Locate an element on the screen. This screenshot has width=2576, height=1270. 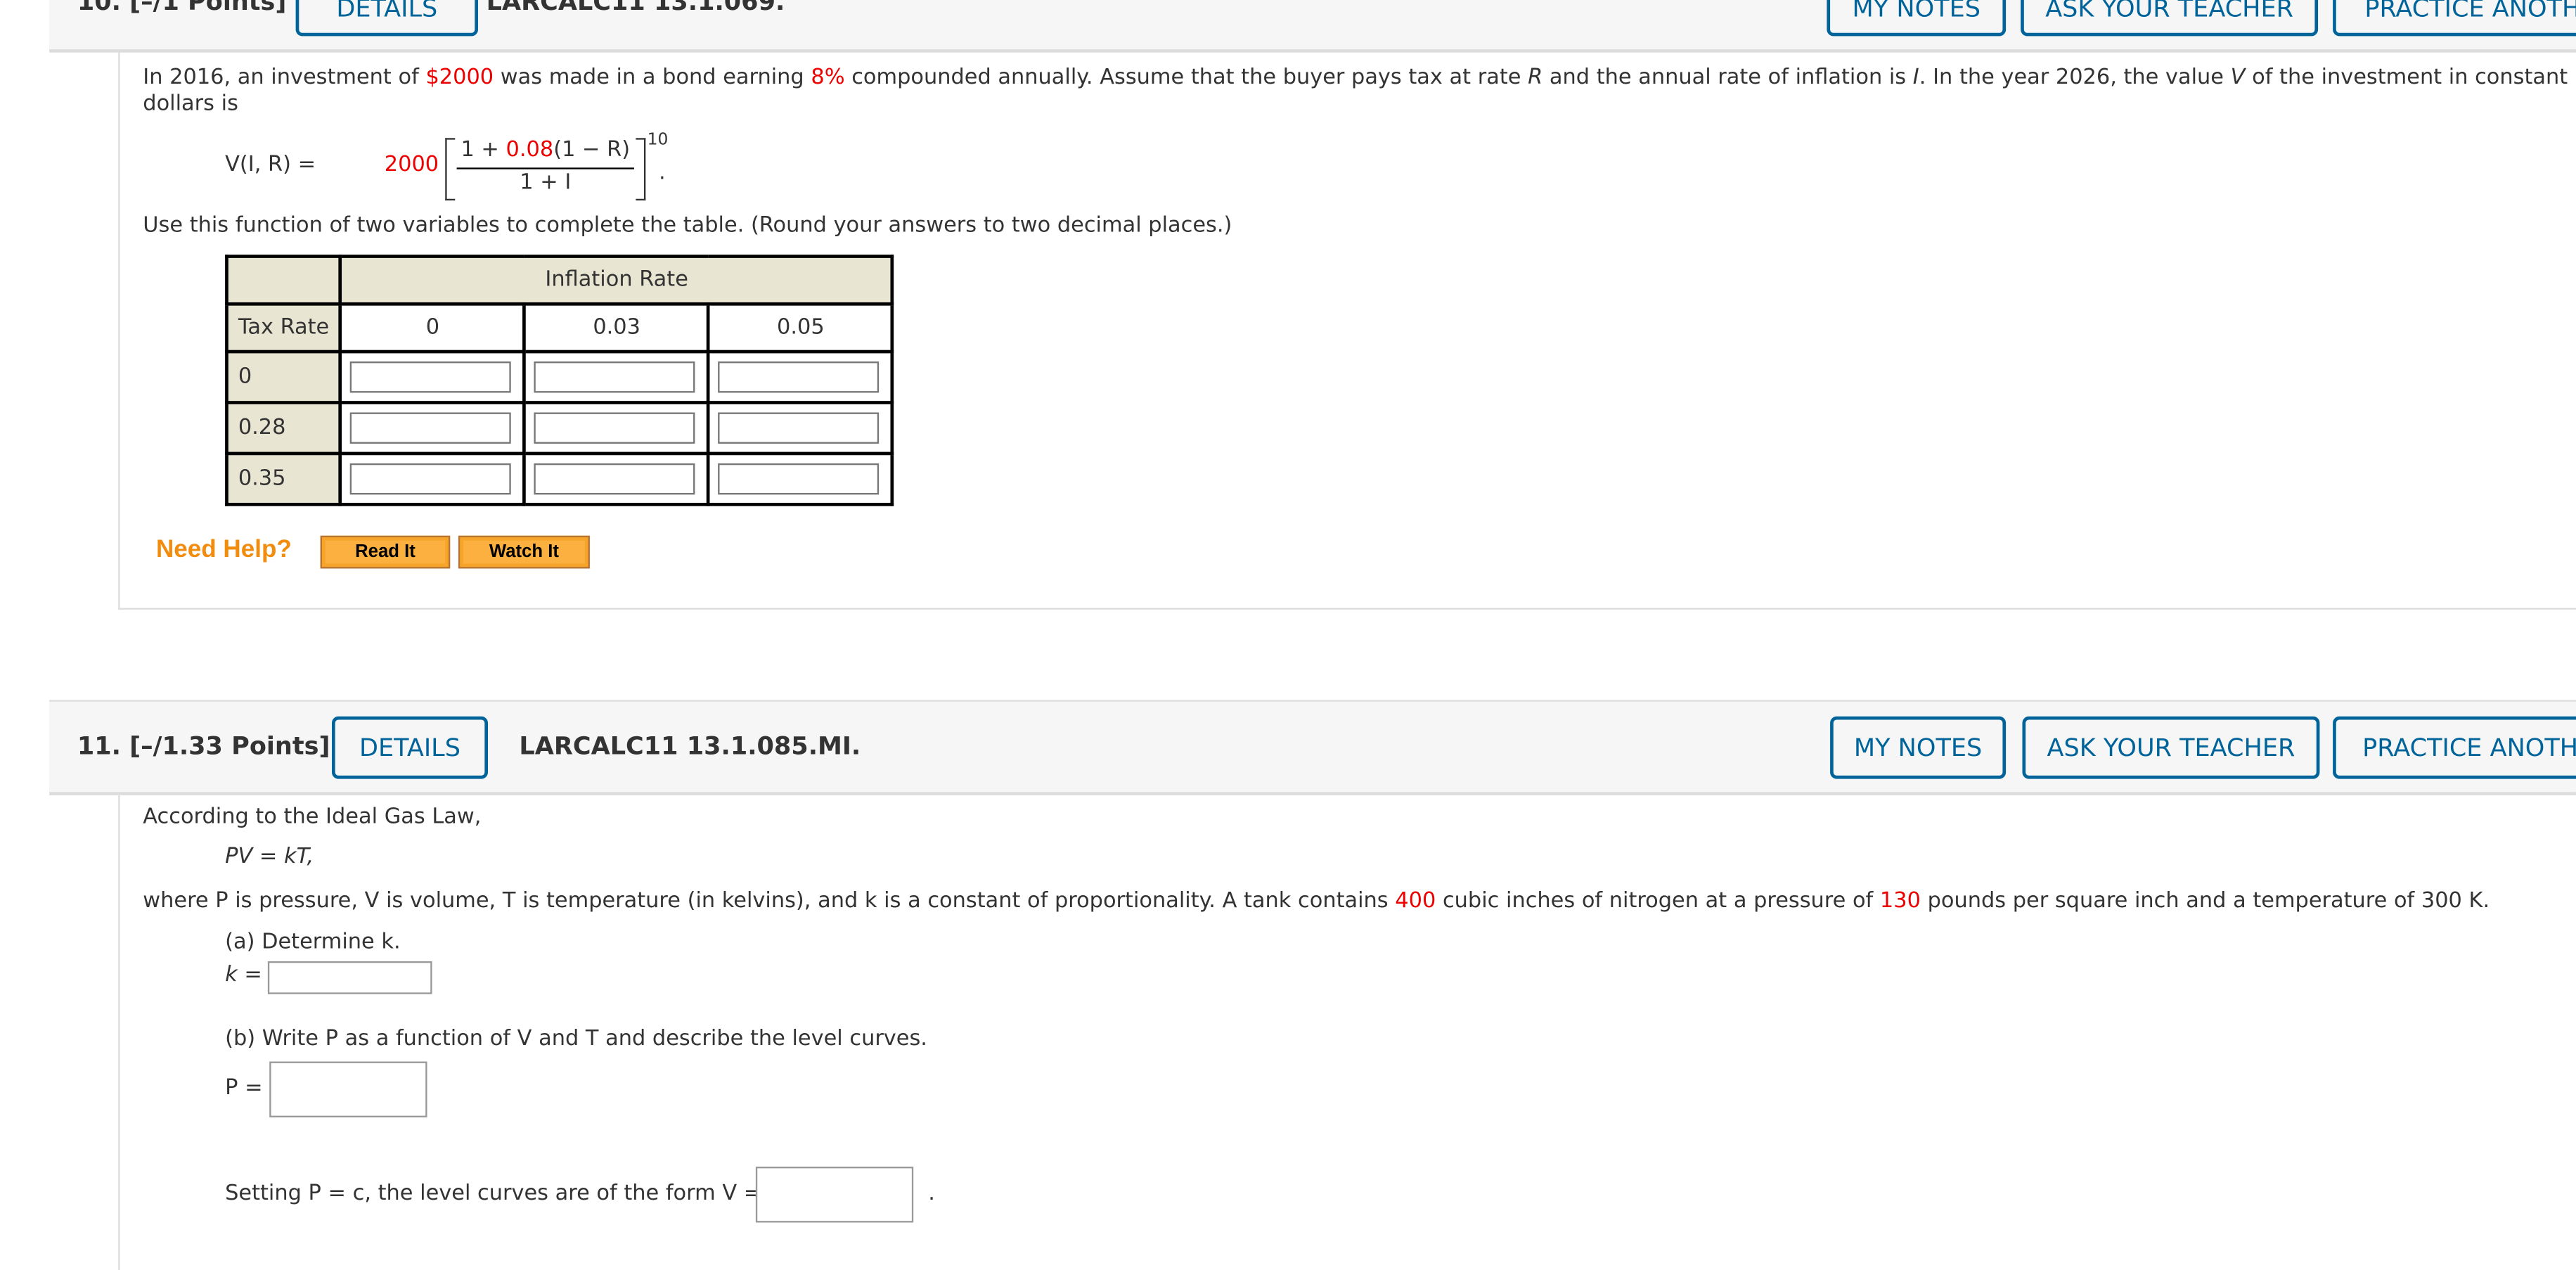
q10-code: LARCALC11 13.1.069. is located at coordinates (635, 8).